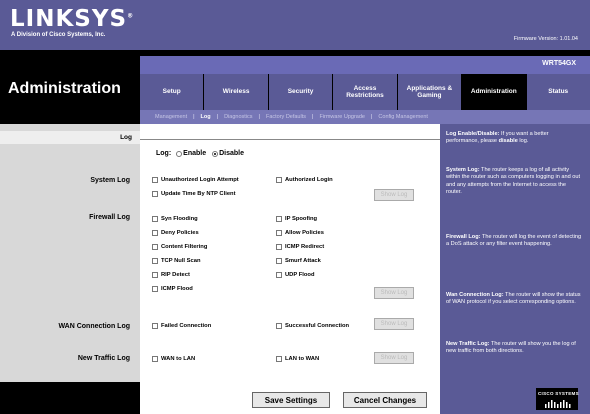  What do you see at coordinates (155, 247) in the screenshot?
I see `fw-content-checkbox` at bounding box center [155, 247].